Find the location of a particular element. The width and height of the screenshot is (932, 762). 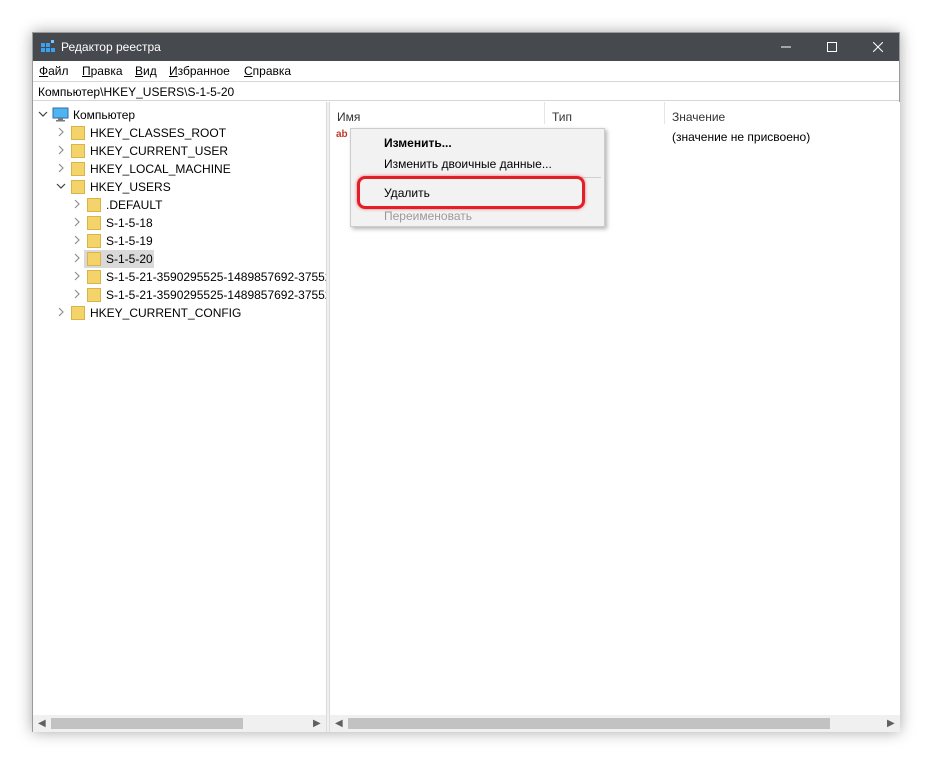

menu-view-mnemonic: В is located at coordinates (139, 71).